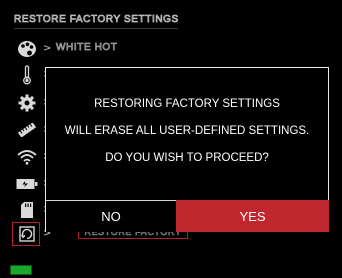 The image size is (342, 278). What do you see at coordinates (27, 49) in the screenshot?
I see `palette-icon` at bounding box center [27, 49].